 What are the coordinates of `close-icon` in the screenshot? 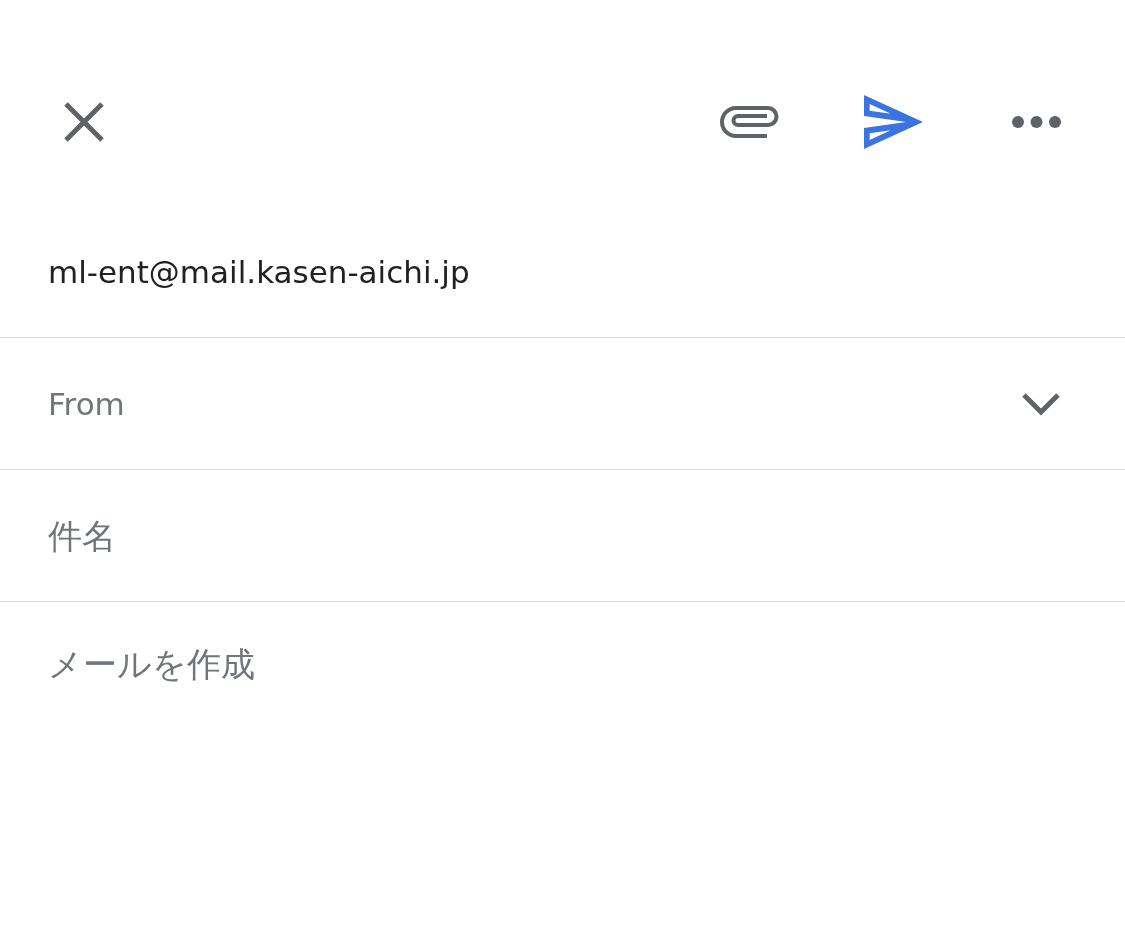 It's located at (84, 122).